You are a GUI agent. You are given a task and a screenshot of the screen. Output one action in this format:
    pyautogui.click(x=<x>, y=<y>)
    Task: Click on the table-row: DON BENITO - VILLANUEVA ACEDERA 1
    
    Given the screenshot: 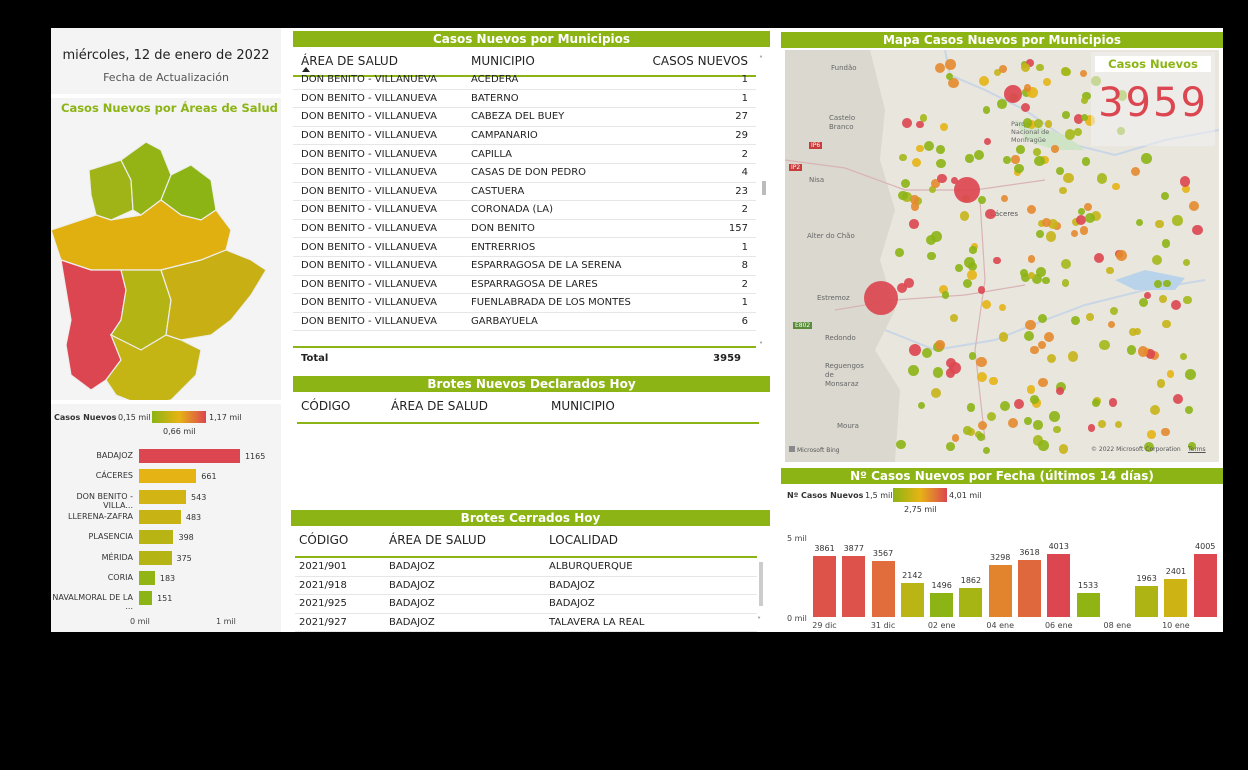 What is the action you would take?
    pyautogui.click(x=524, y=80)
    